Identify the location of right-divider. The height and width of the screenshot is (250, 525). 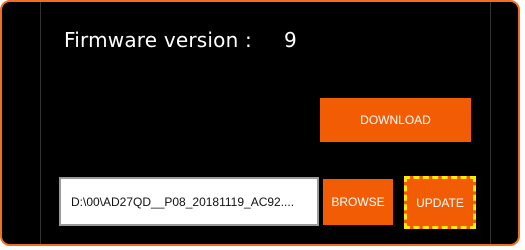
(490, 123).